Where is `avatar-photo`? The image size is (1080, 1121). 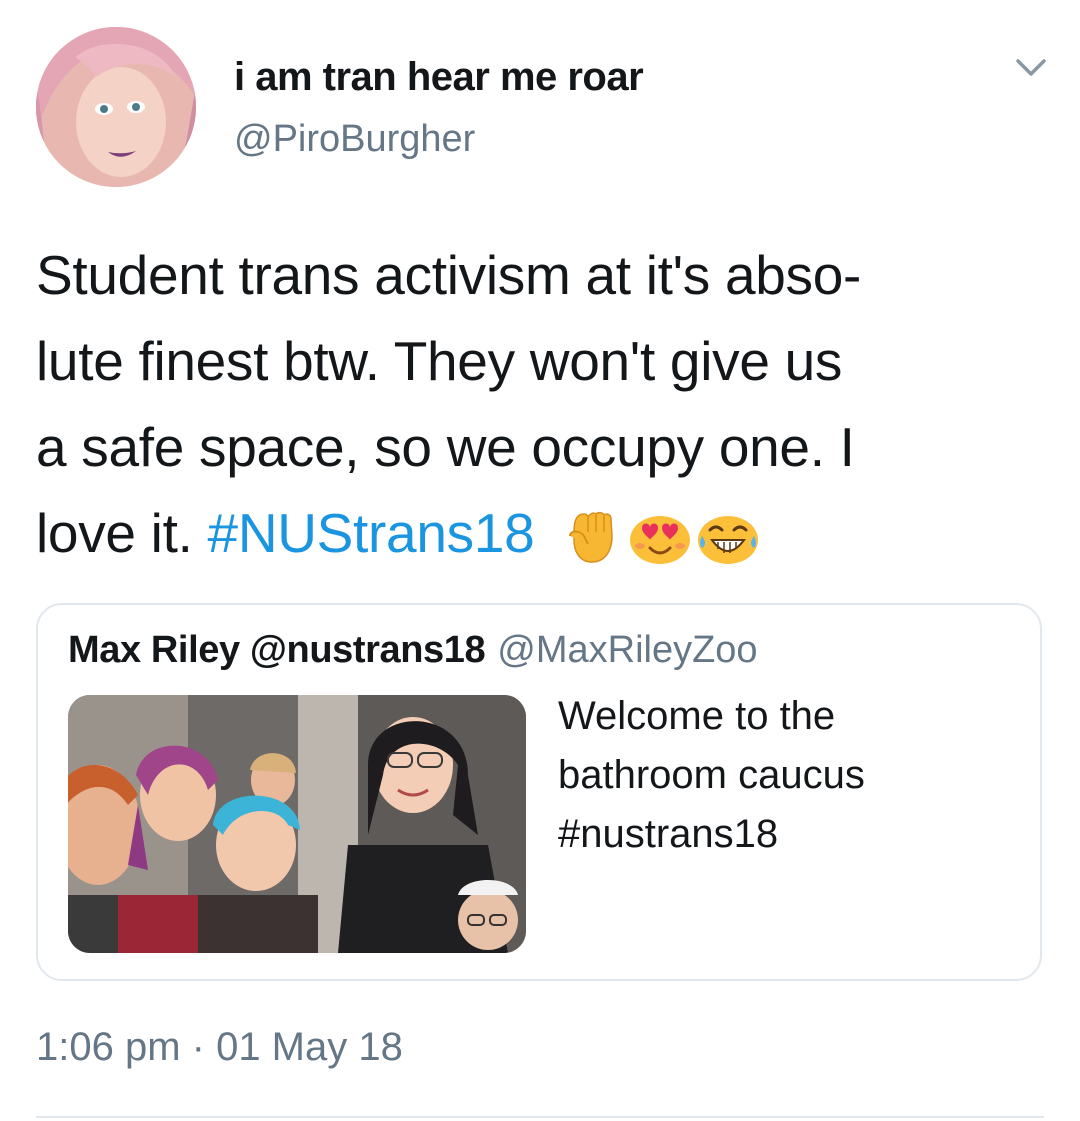 avatar-photo is located at coordinates (116, 107).